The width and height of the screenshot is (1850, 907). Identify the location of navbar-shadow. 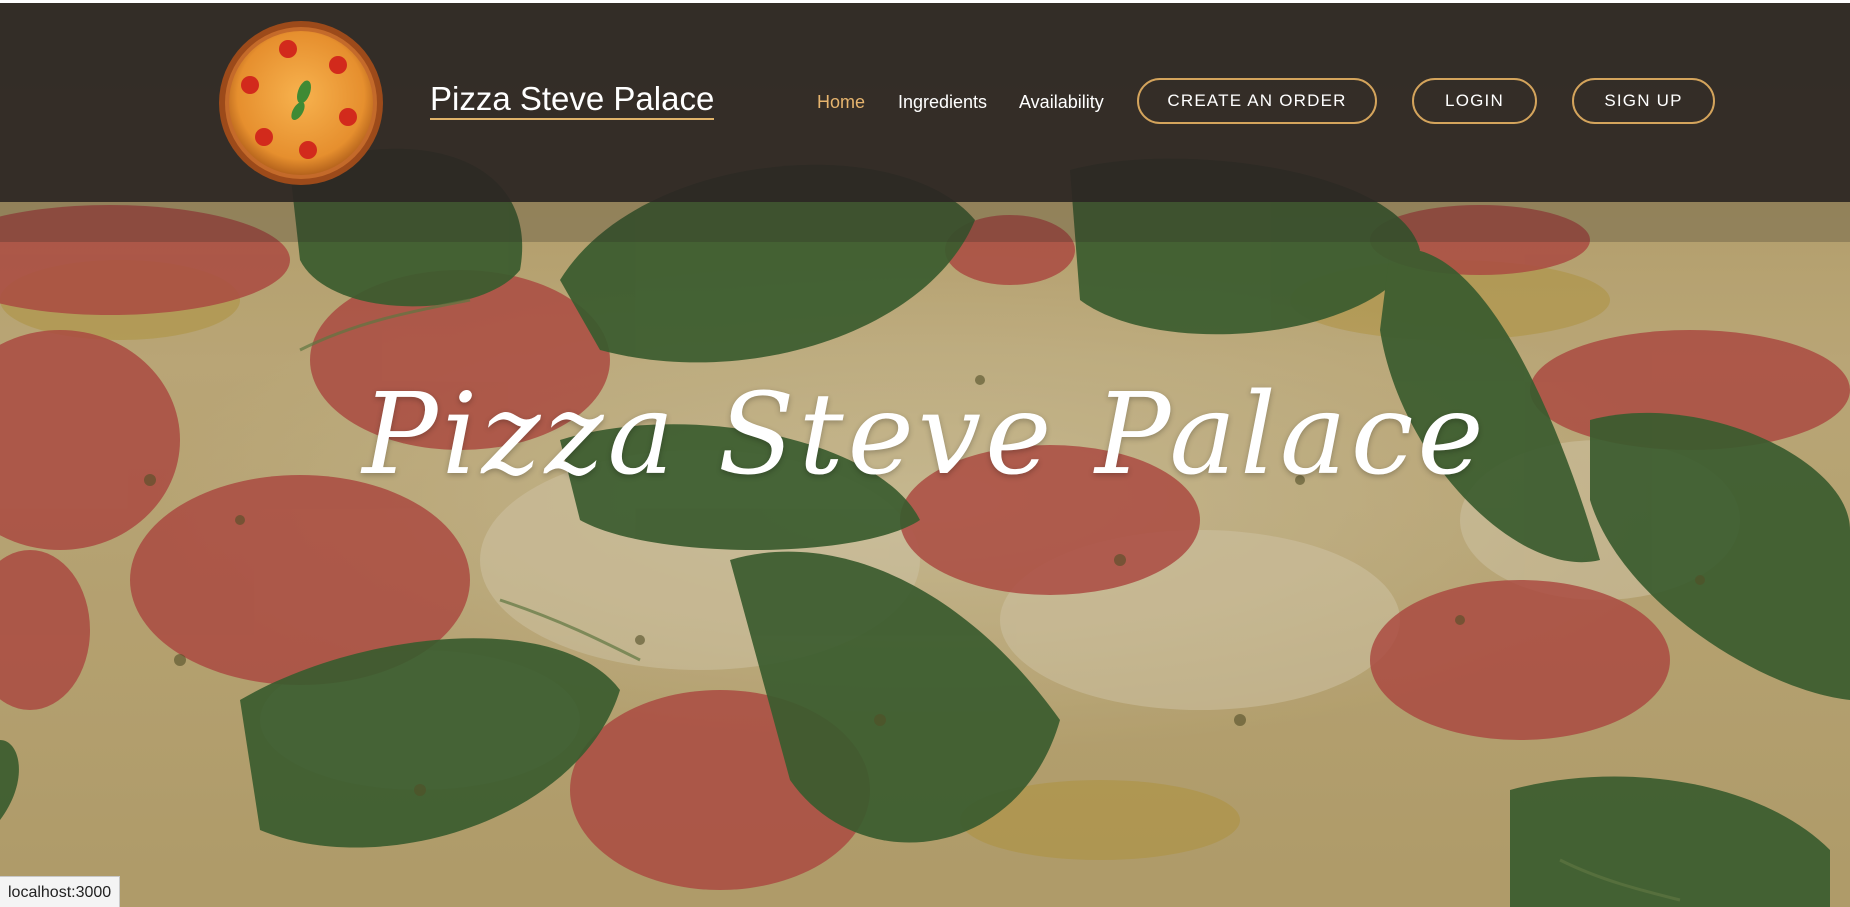
(925, 222).